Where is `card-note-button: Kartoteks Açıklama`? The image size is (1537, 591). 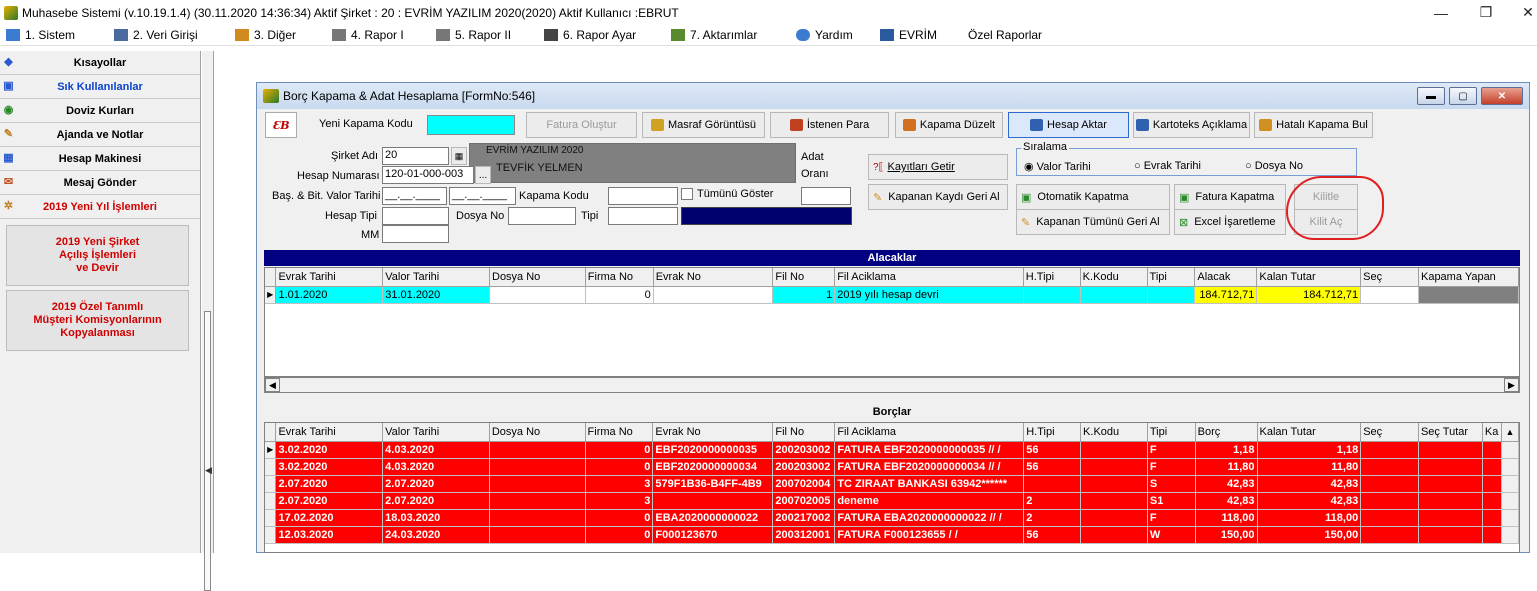 card-note-button: Kartoteks Açıklama is located at coordinates (1191, 125).